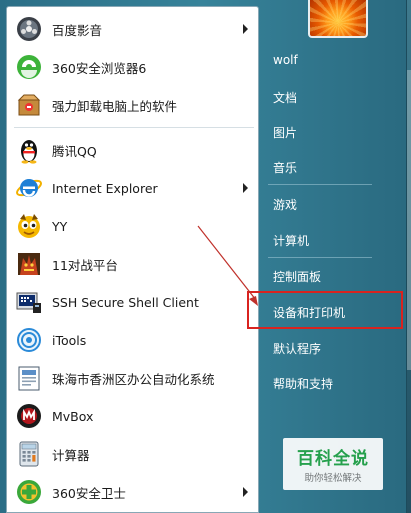 This screenshot has width=411, height=513. I want to click on watermark-subtitle: 助你轻松解决, so click(333, 478).